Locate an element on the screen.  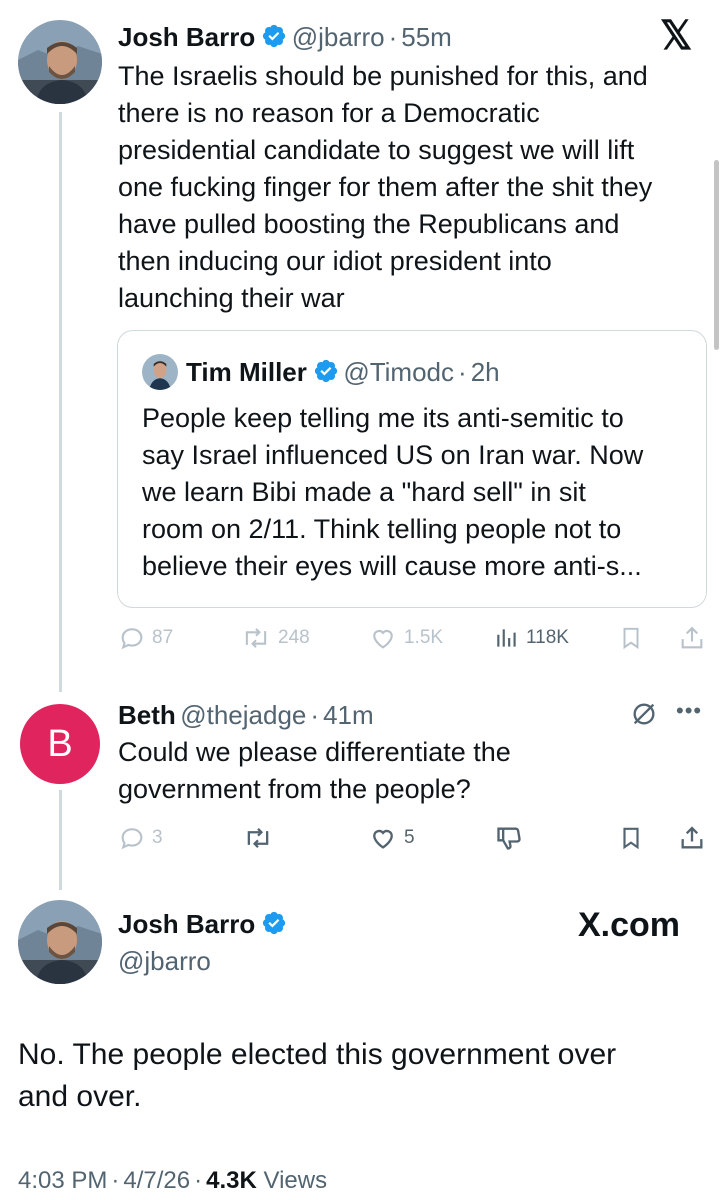
quote-author-handle: @Timodc is located at coordinates (399, 372).